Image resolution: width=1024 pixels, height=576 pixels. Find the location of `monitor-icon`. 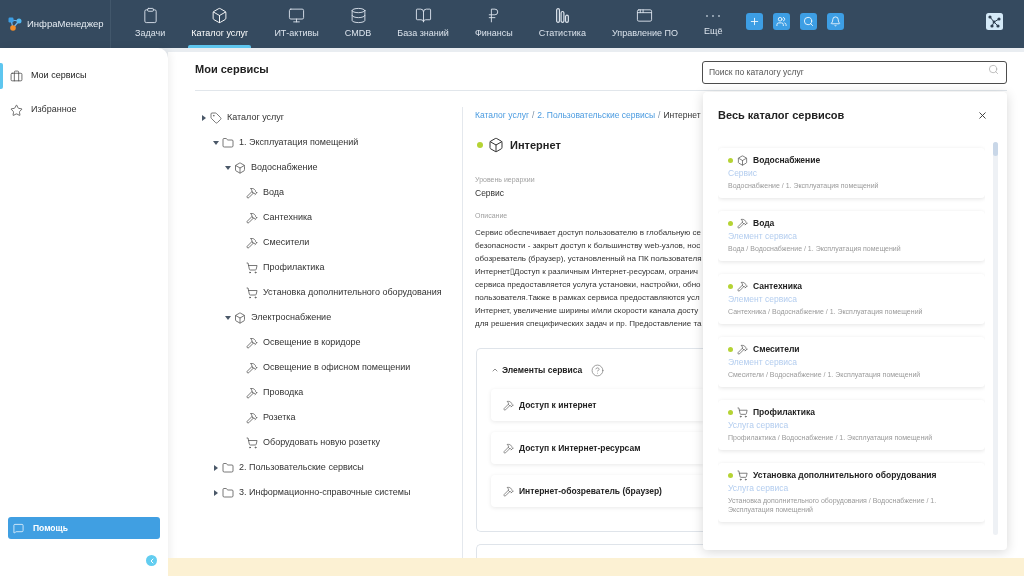

monitor-icon is located at coordinates (297, 15).